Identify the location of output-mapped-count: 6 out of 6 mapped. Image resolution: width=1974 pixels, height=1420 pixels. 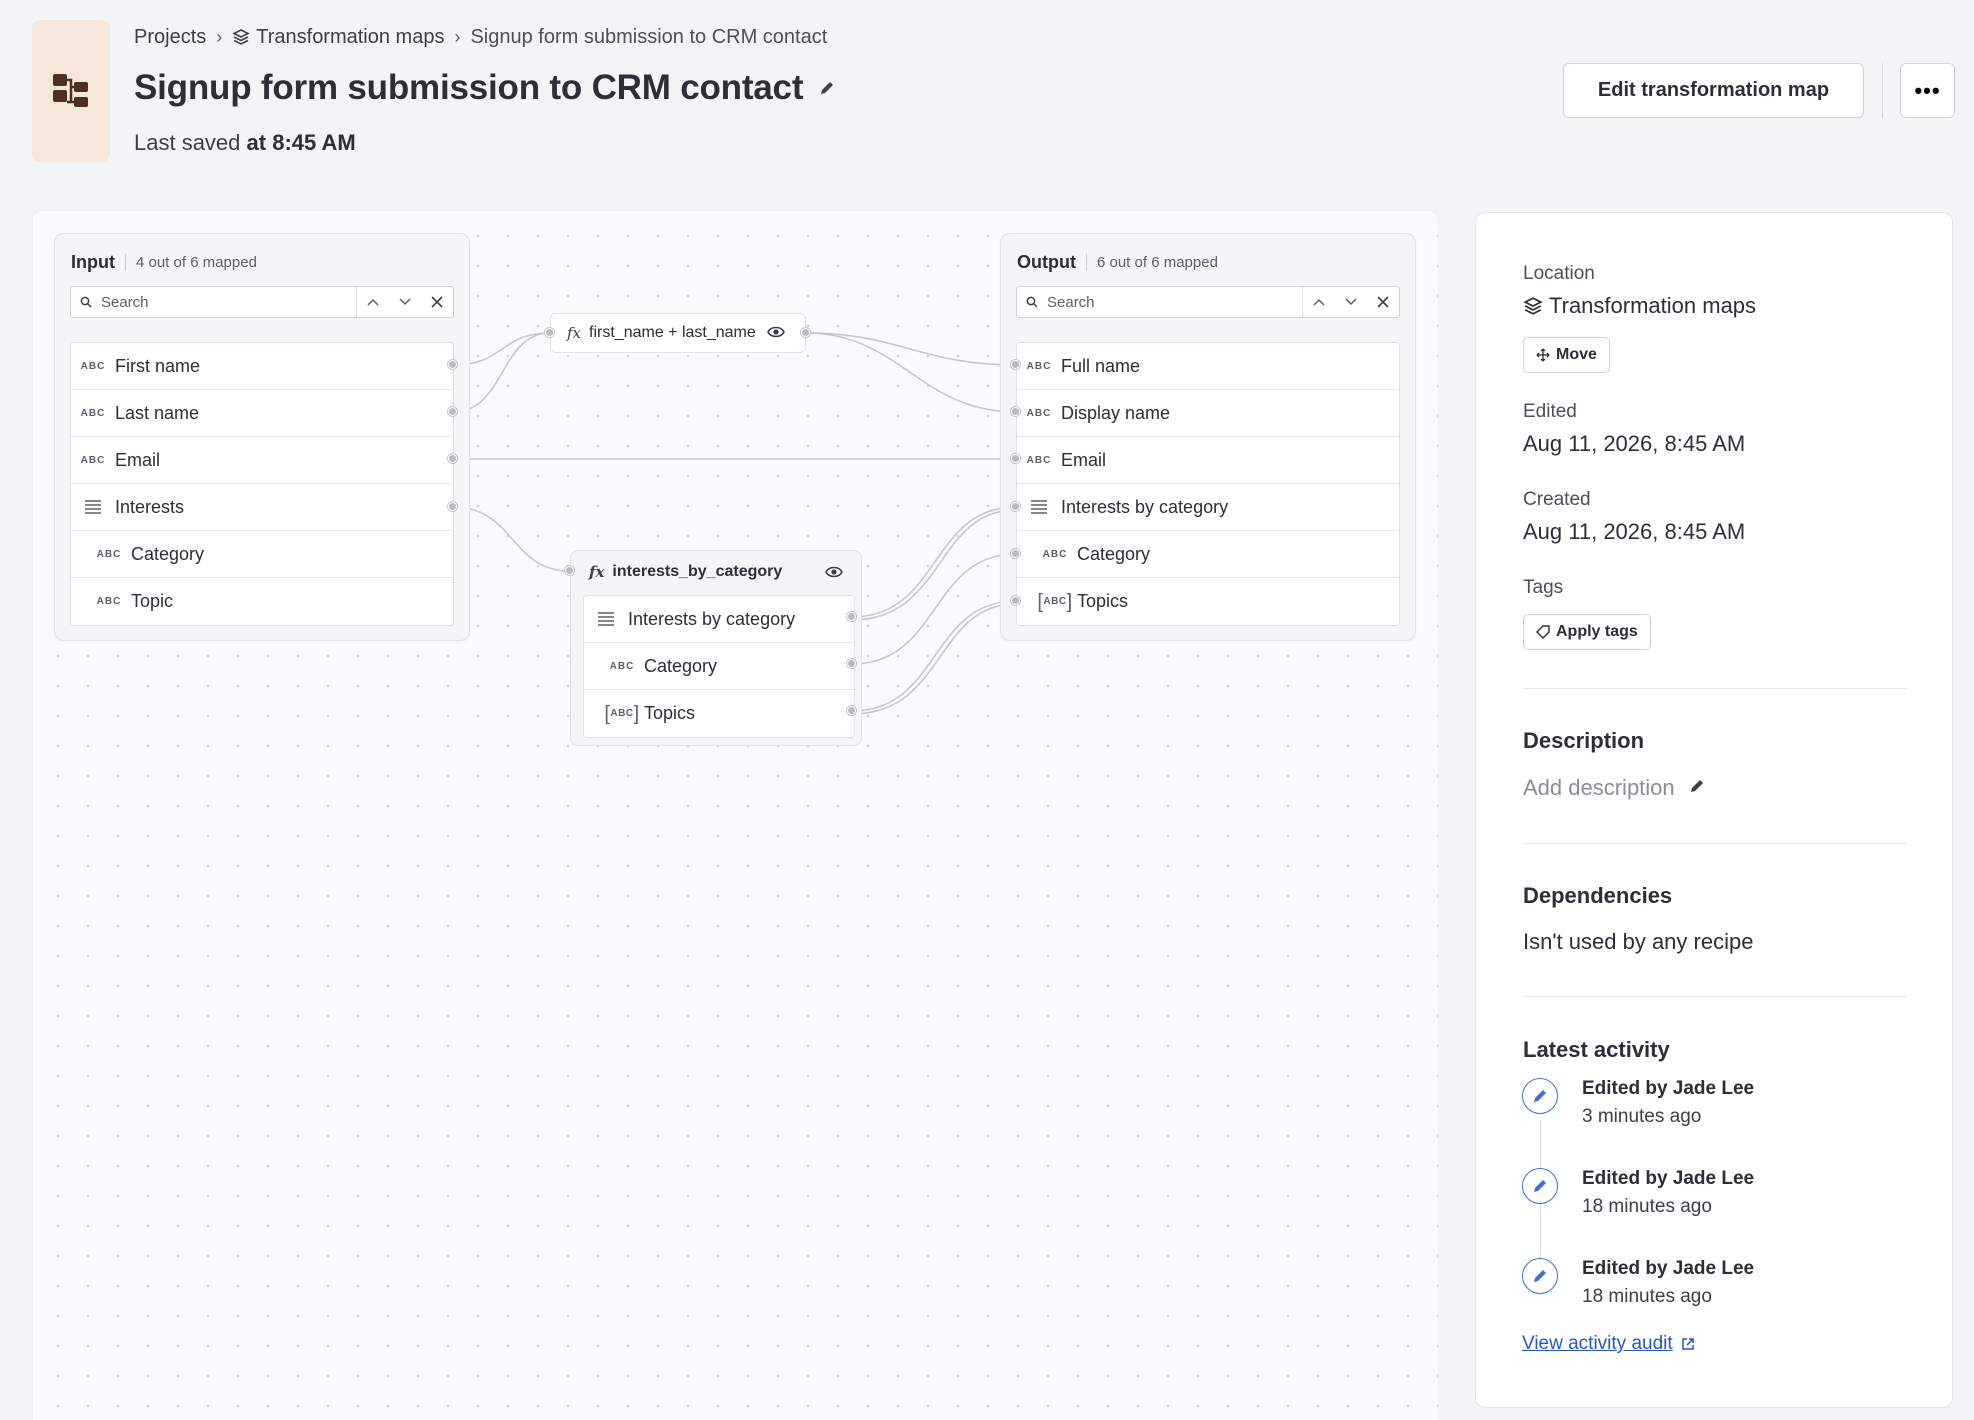
(1151, 262).